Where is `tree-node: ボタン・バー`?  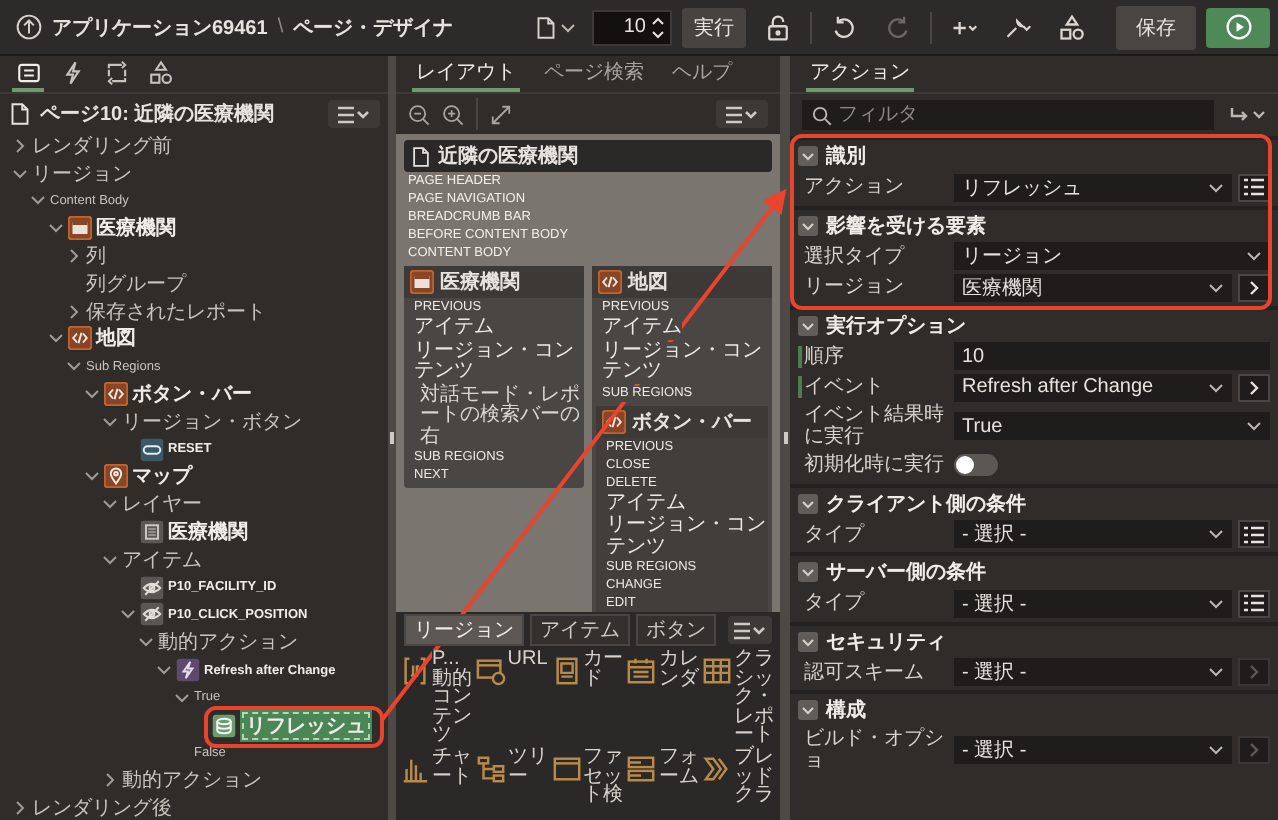 tree-node: ボタン・バー is located at coordinates (192, 394).